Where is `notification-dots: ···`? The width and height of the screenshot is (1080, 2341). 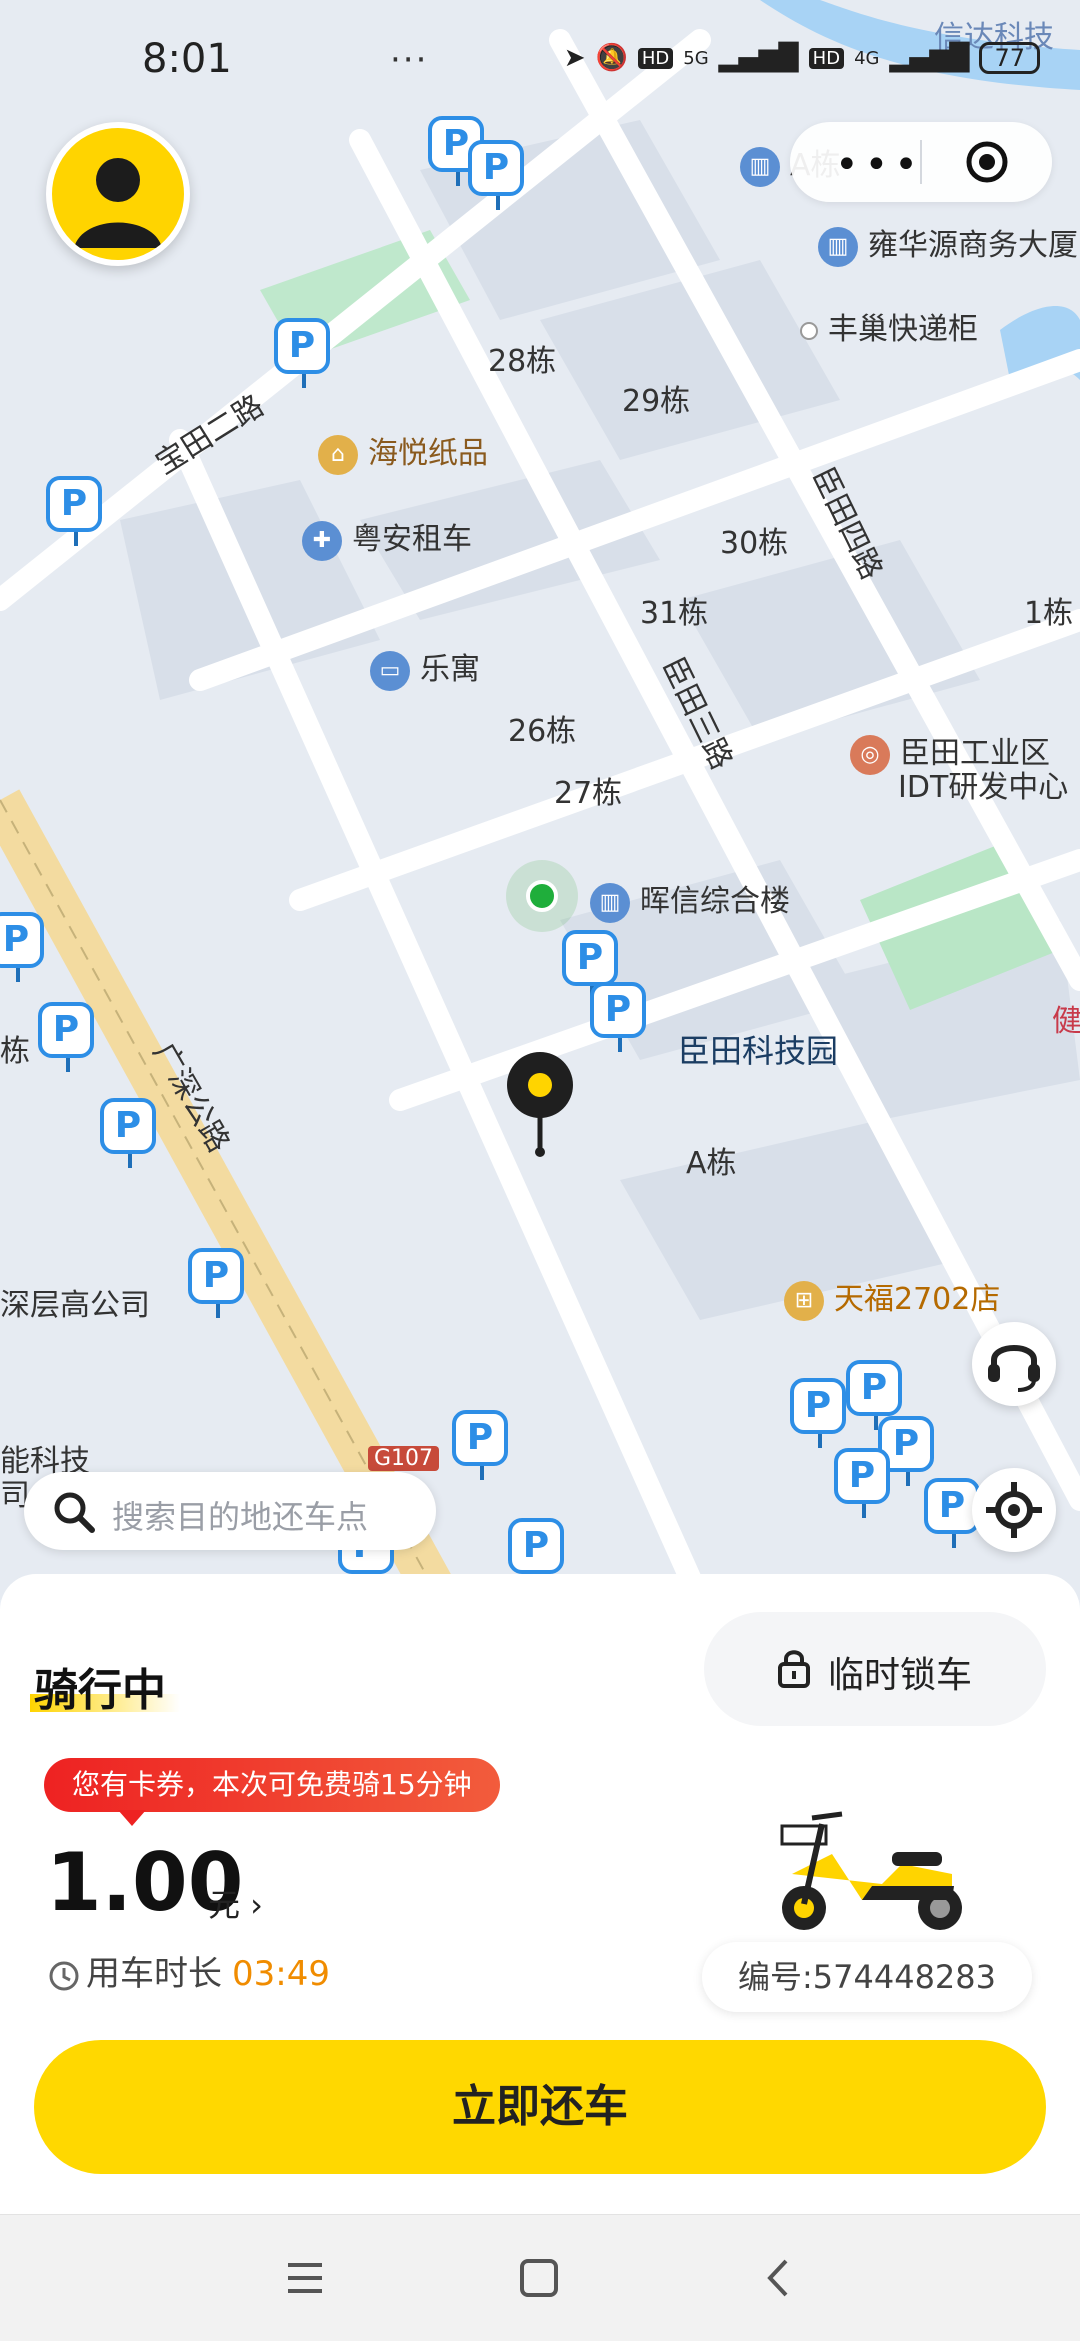 notification-dots: ··· is located at coordinates (409, 60).